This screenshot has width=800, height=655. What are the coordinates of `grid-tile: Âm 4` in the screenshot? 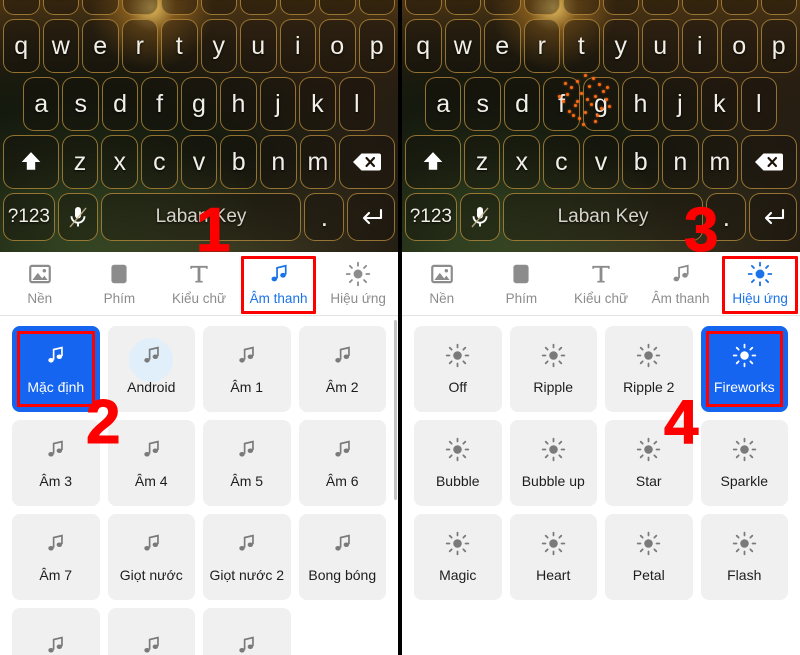 It's located at (151, 463).